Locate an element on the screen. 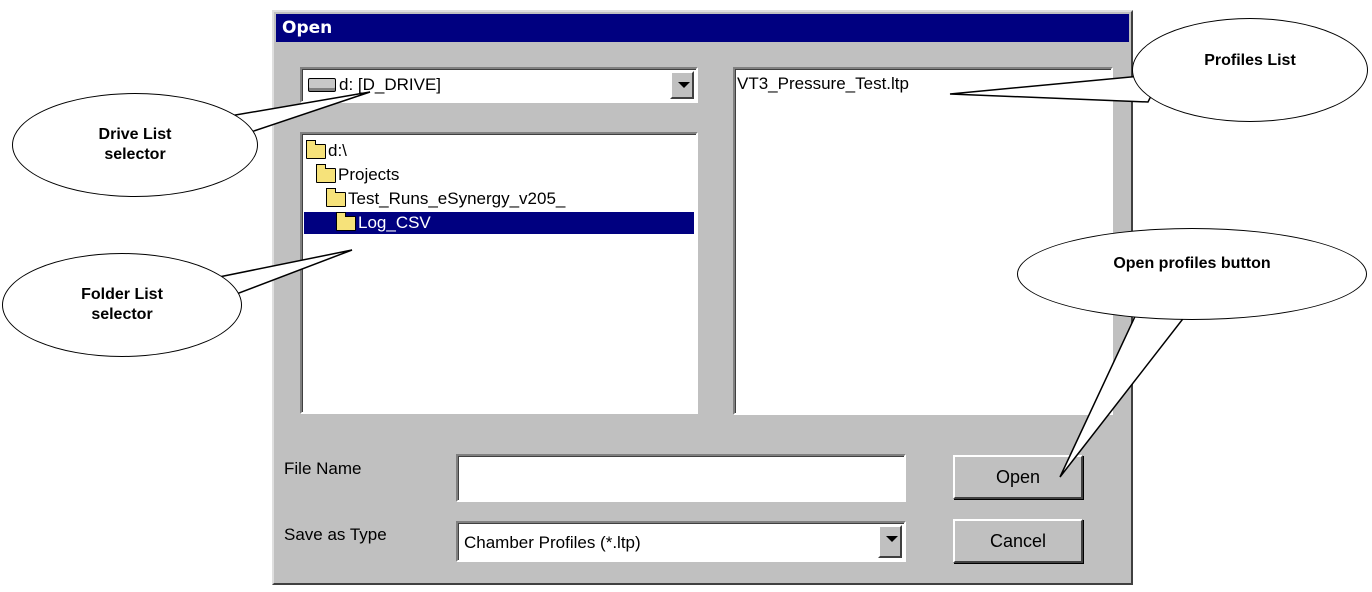  file-item: VT3_Pressure_Test.ltp is located at coordinates (823, 84).